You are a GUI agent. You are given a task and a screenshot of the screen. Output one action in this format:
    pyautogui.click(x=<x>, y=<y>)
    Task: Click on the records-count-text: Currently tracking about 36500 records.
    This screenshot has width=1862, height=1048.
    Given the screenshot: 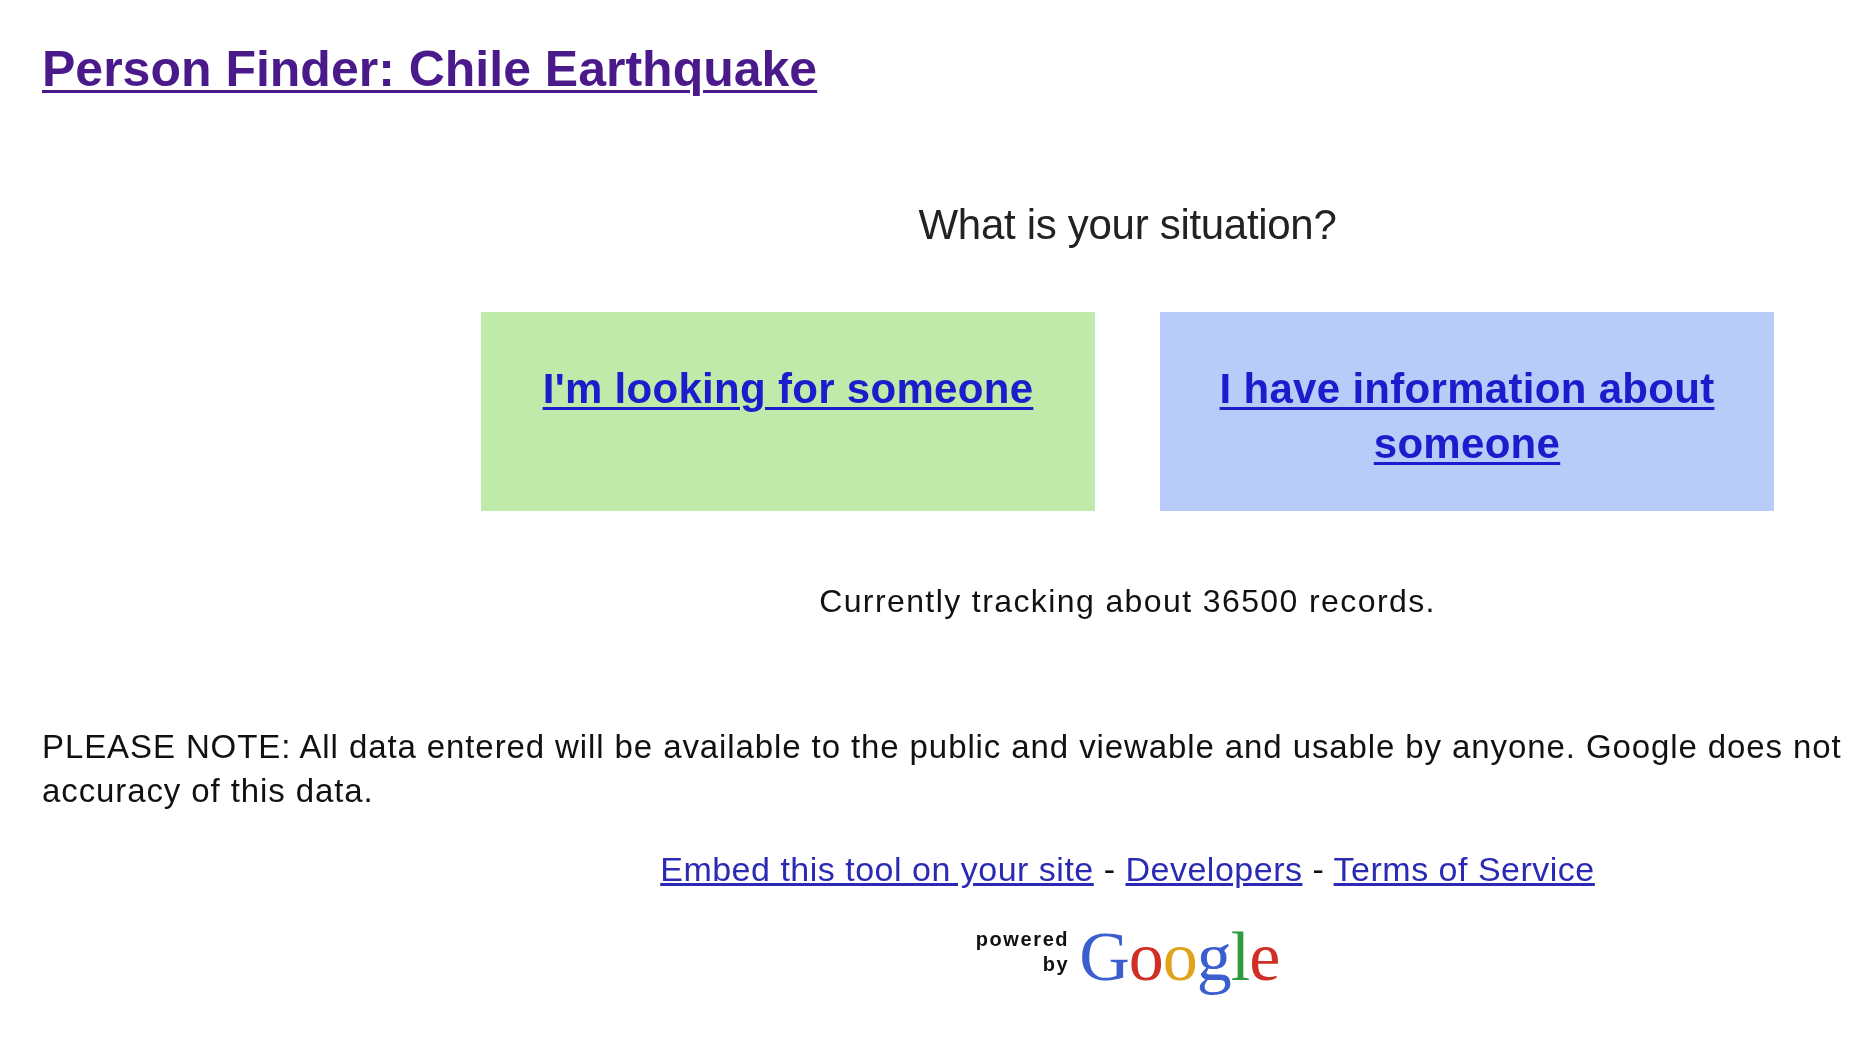 What is the action you would take?
    pyautogui.click(x=1127, y=601)
    